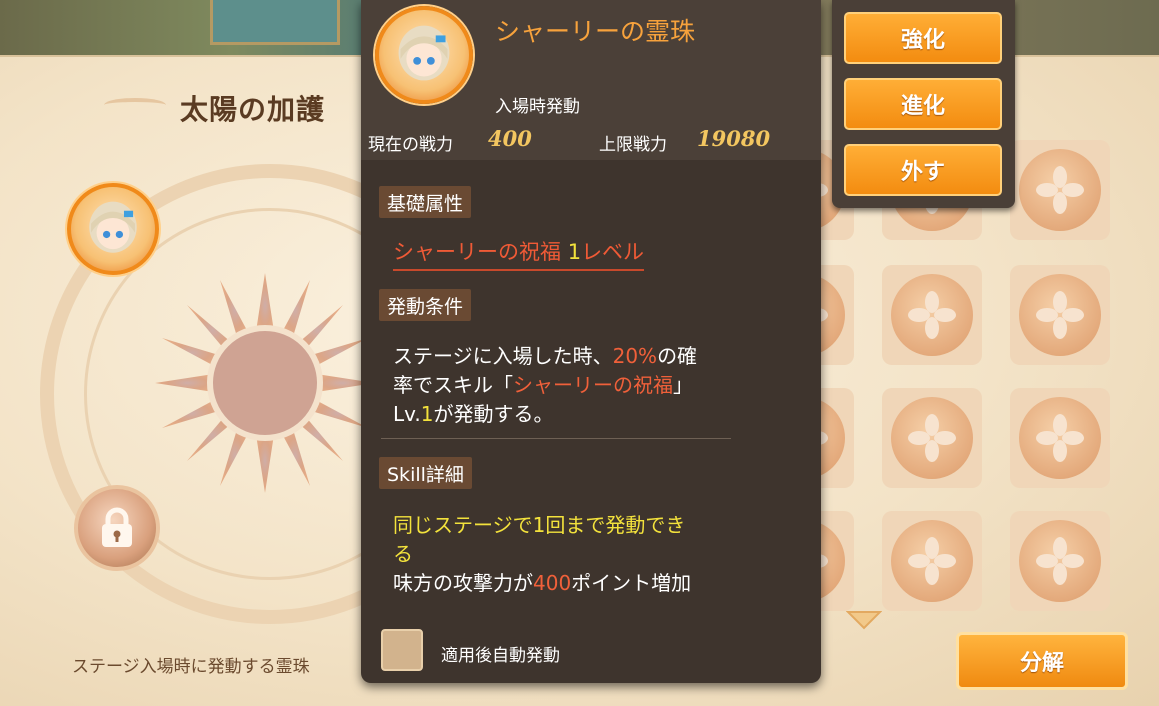 This screenshot has width=1159, height=706. Describe the element at coordinates (864, 620) in the screenshot. I see `chevron-down-icon` at that location.